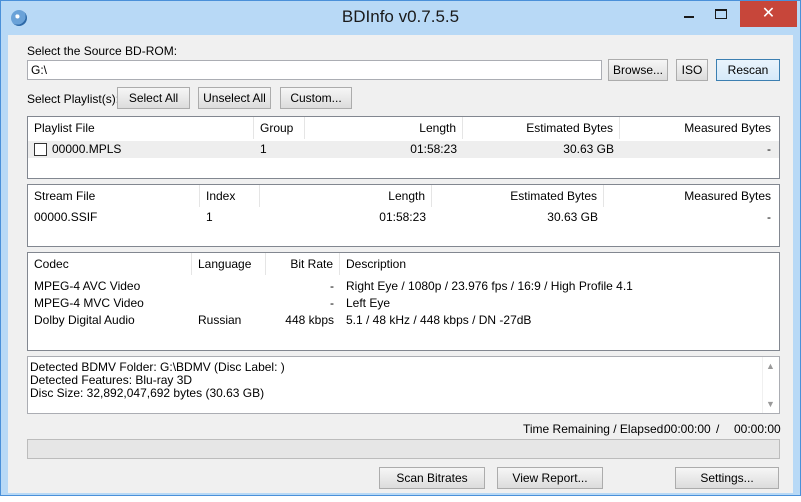 This screenshot has width=801, height=502. What do you see at coordinates (110, 264) in the screenshot?
I see `column-header: Codec` at bounding box center [110, 264].